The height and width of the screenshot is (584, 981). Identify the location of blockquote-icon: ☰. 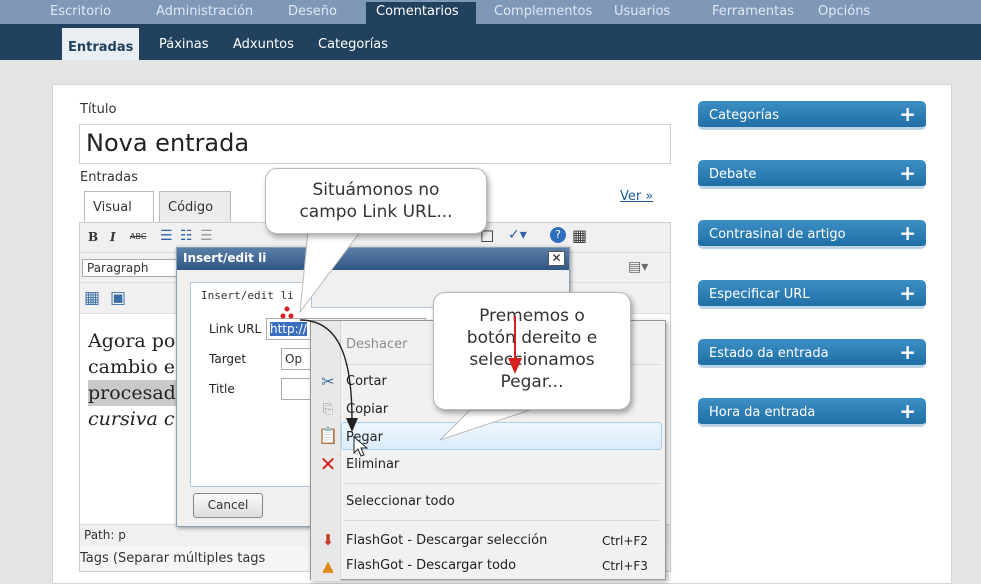
(206, 236).